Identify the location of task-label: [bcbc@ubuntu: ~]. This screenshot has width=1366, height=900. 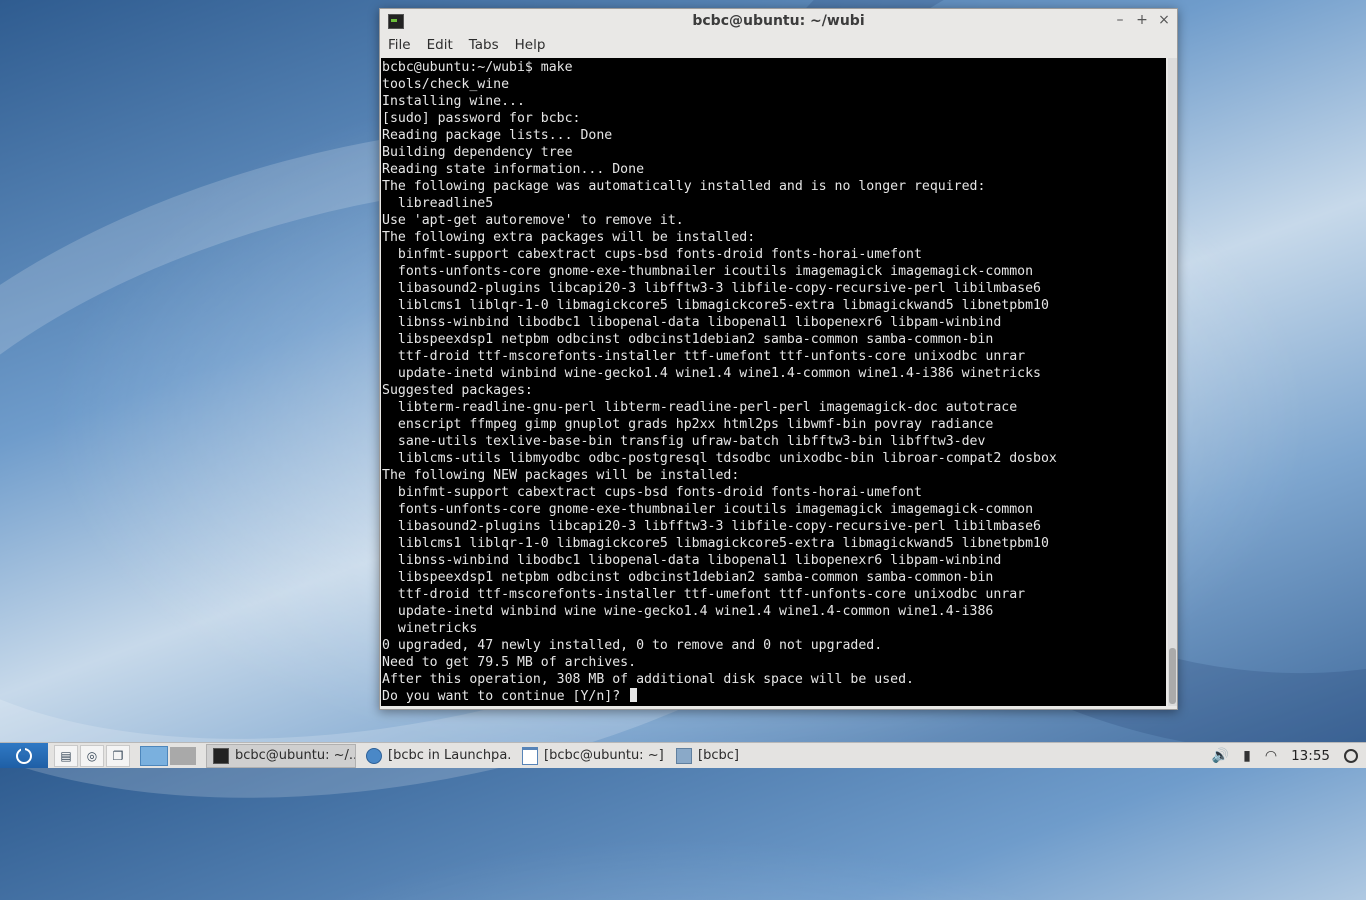
(604, 755).